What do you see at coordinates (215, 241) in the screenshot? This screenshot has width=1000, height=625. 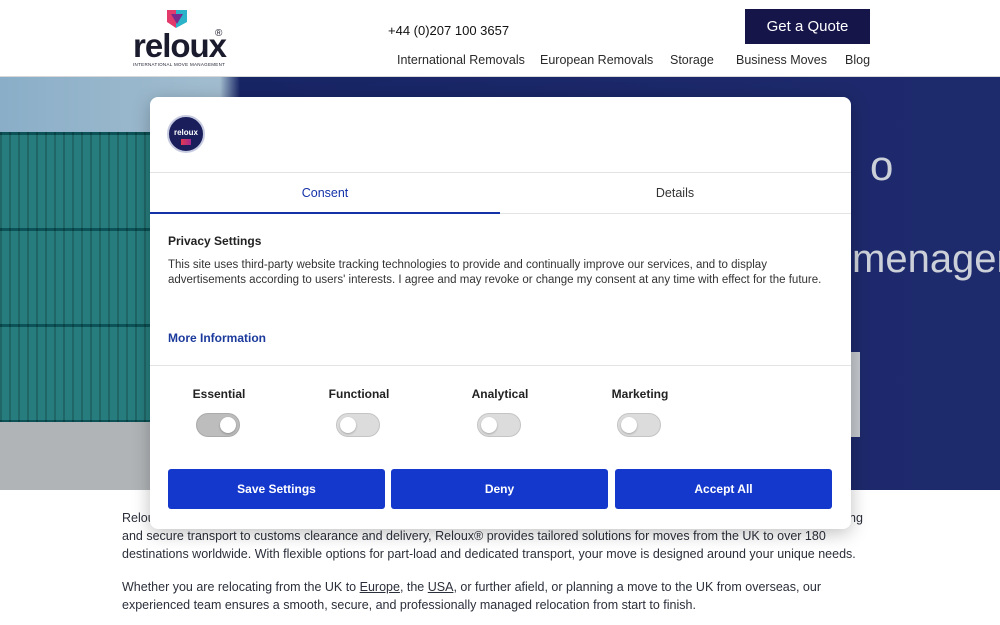 I see `privacy-settings-title: Privacy Settings` at bounding box center [215, 241].